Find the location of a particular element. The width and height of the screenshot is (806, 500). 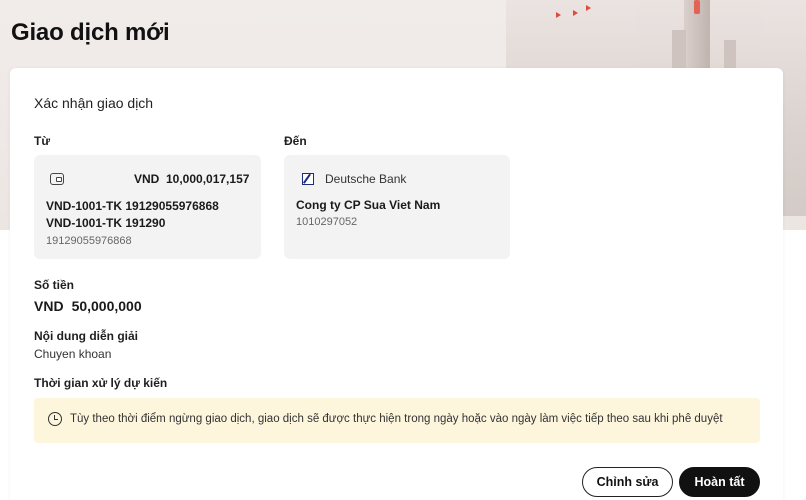

amount-number: 50,000,000 is located at coordinates (106, 306).